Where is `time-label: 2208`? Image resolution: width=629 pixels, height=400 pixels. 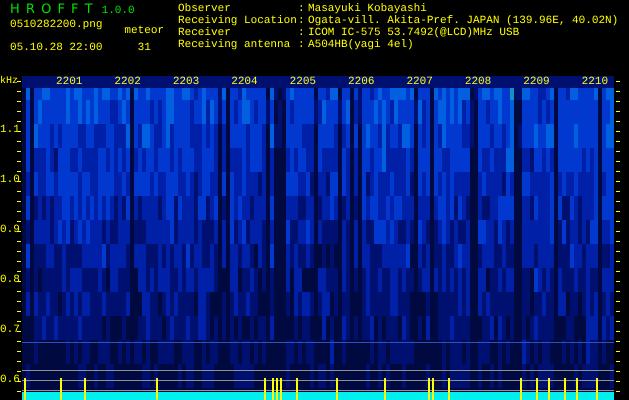
time-label: 2208 is located at coordinates (478, 82).